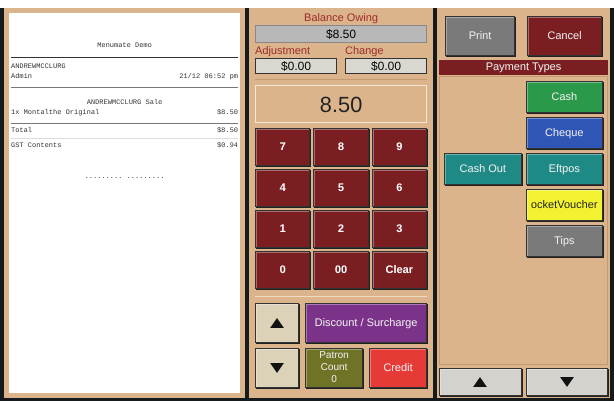 The height and width of the screenshot is (401, 614). Describe the element at coordinates (564, 169) in the screenshot. I see `payment-type-button: Eftpos` at that location.